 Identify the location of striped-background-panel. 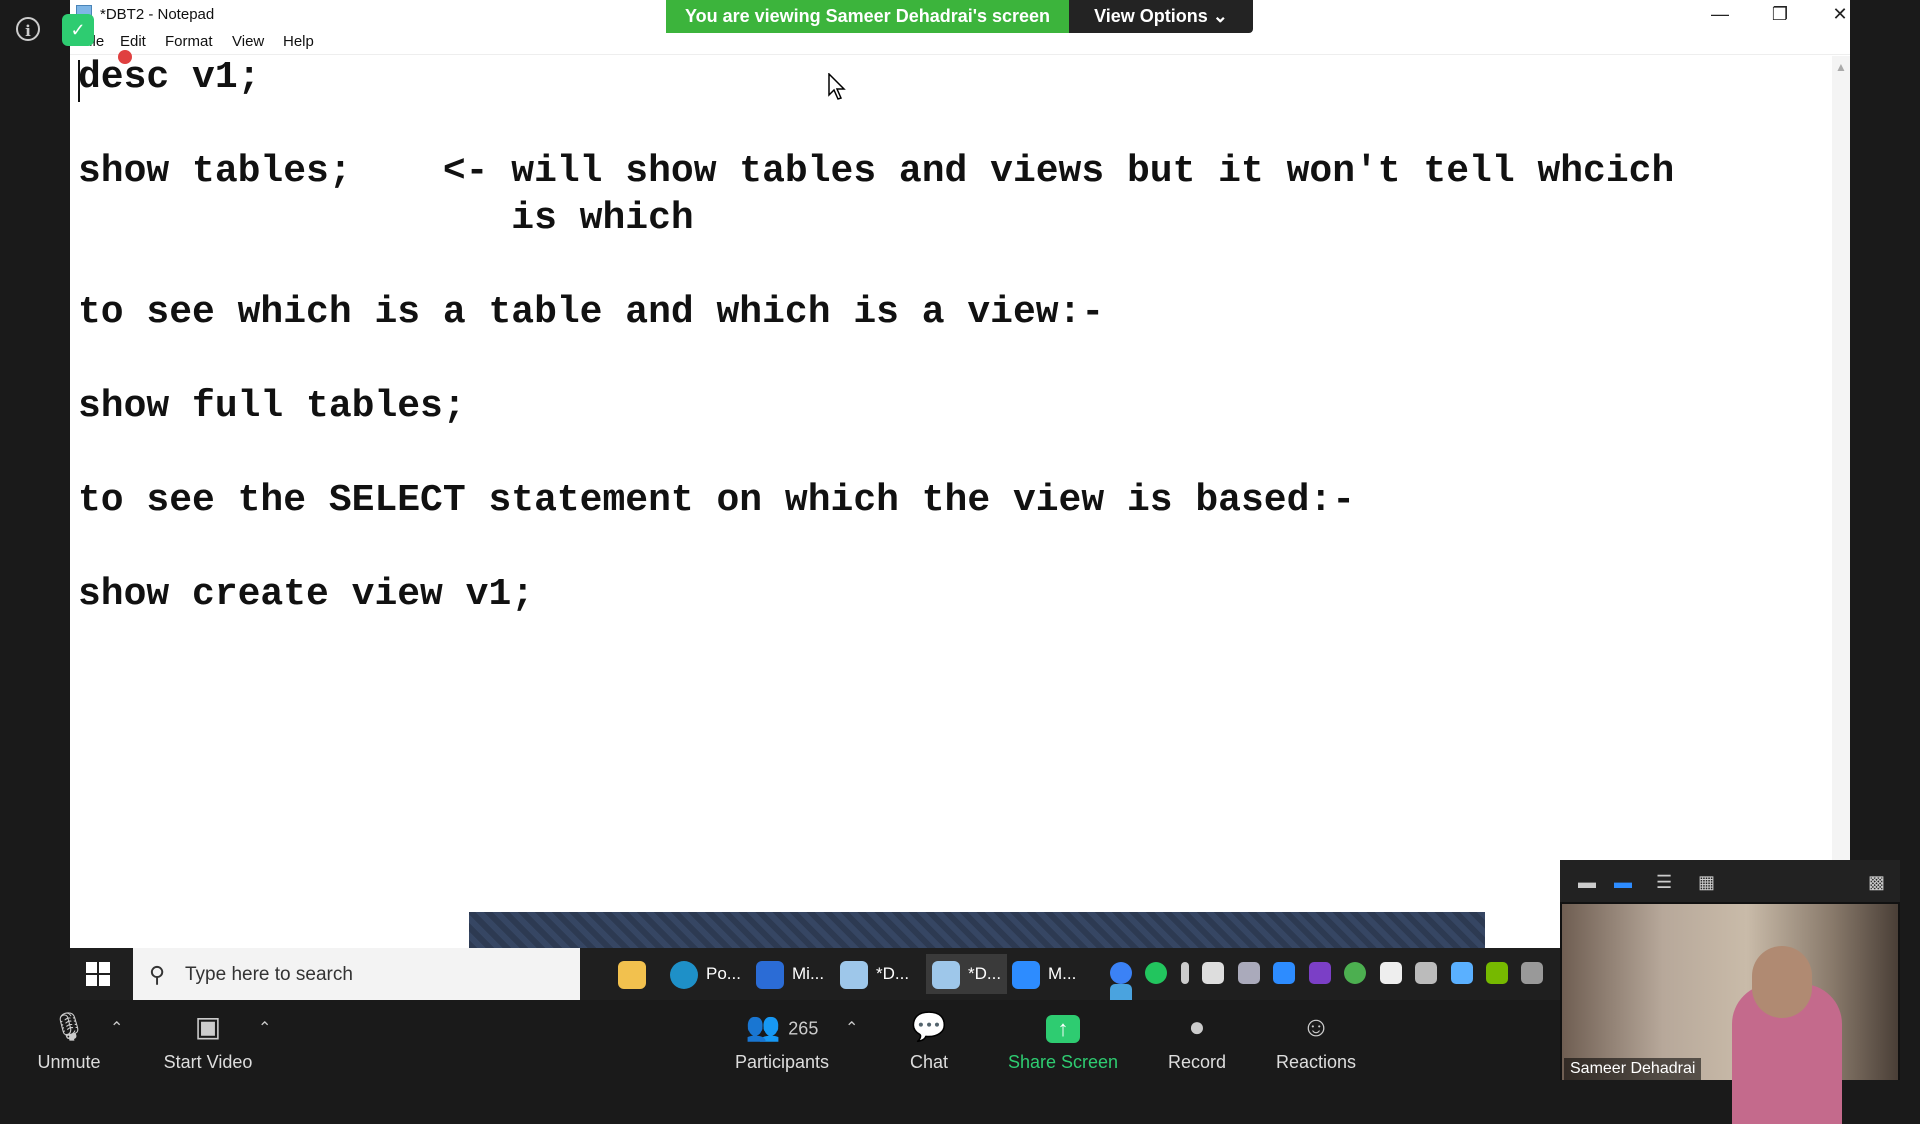
(977, 930).